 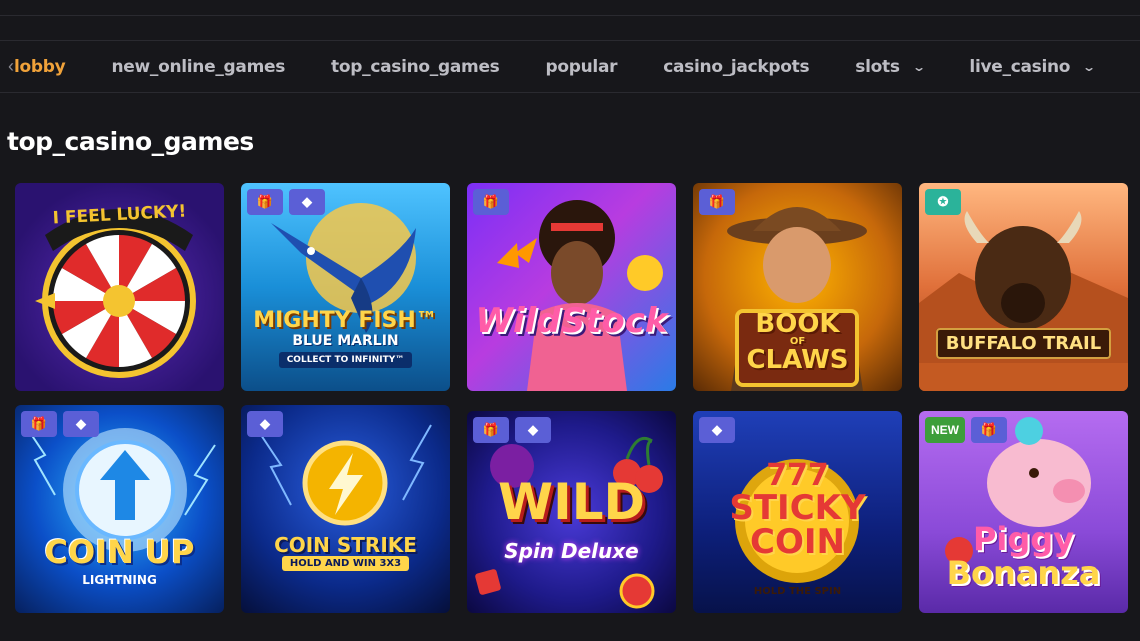 I want to click on nav-label: lobby, so click(x=40, y=66).